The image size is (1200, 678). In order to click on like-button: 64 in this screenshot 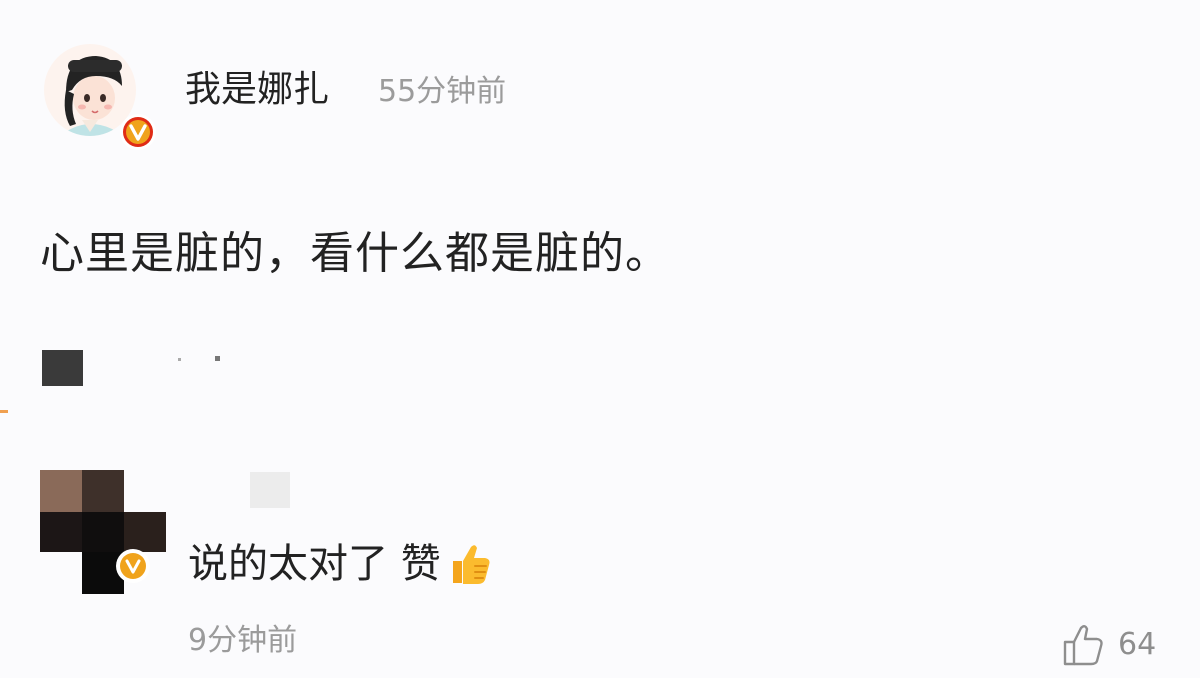, I will do `click(1120, 645)`.